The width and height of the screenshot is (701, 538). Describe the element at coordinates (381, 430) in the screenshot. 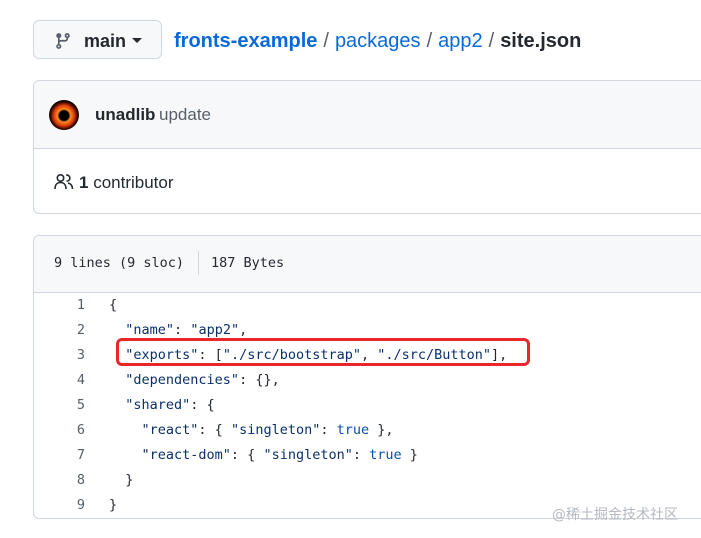

I see `json-punctuation: },` at that location.